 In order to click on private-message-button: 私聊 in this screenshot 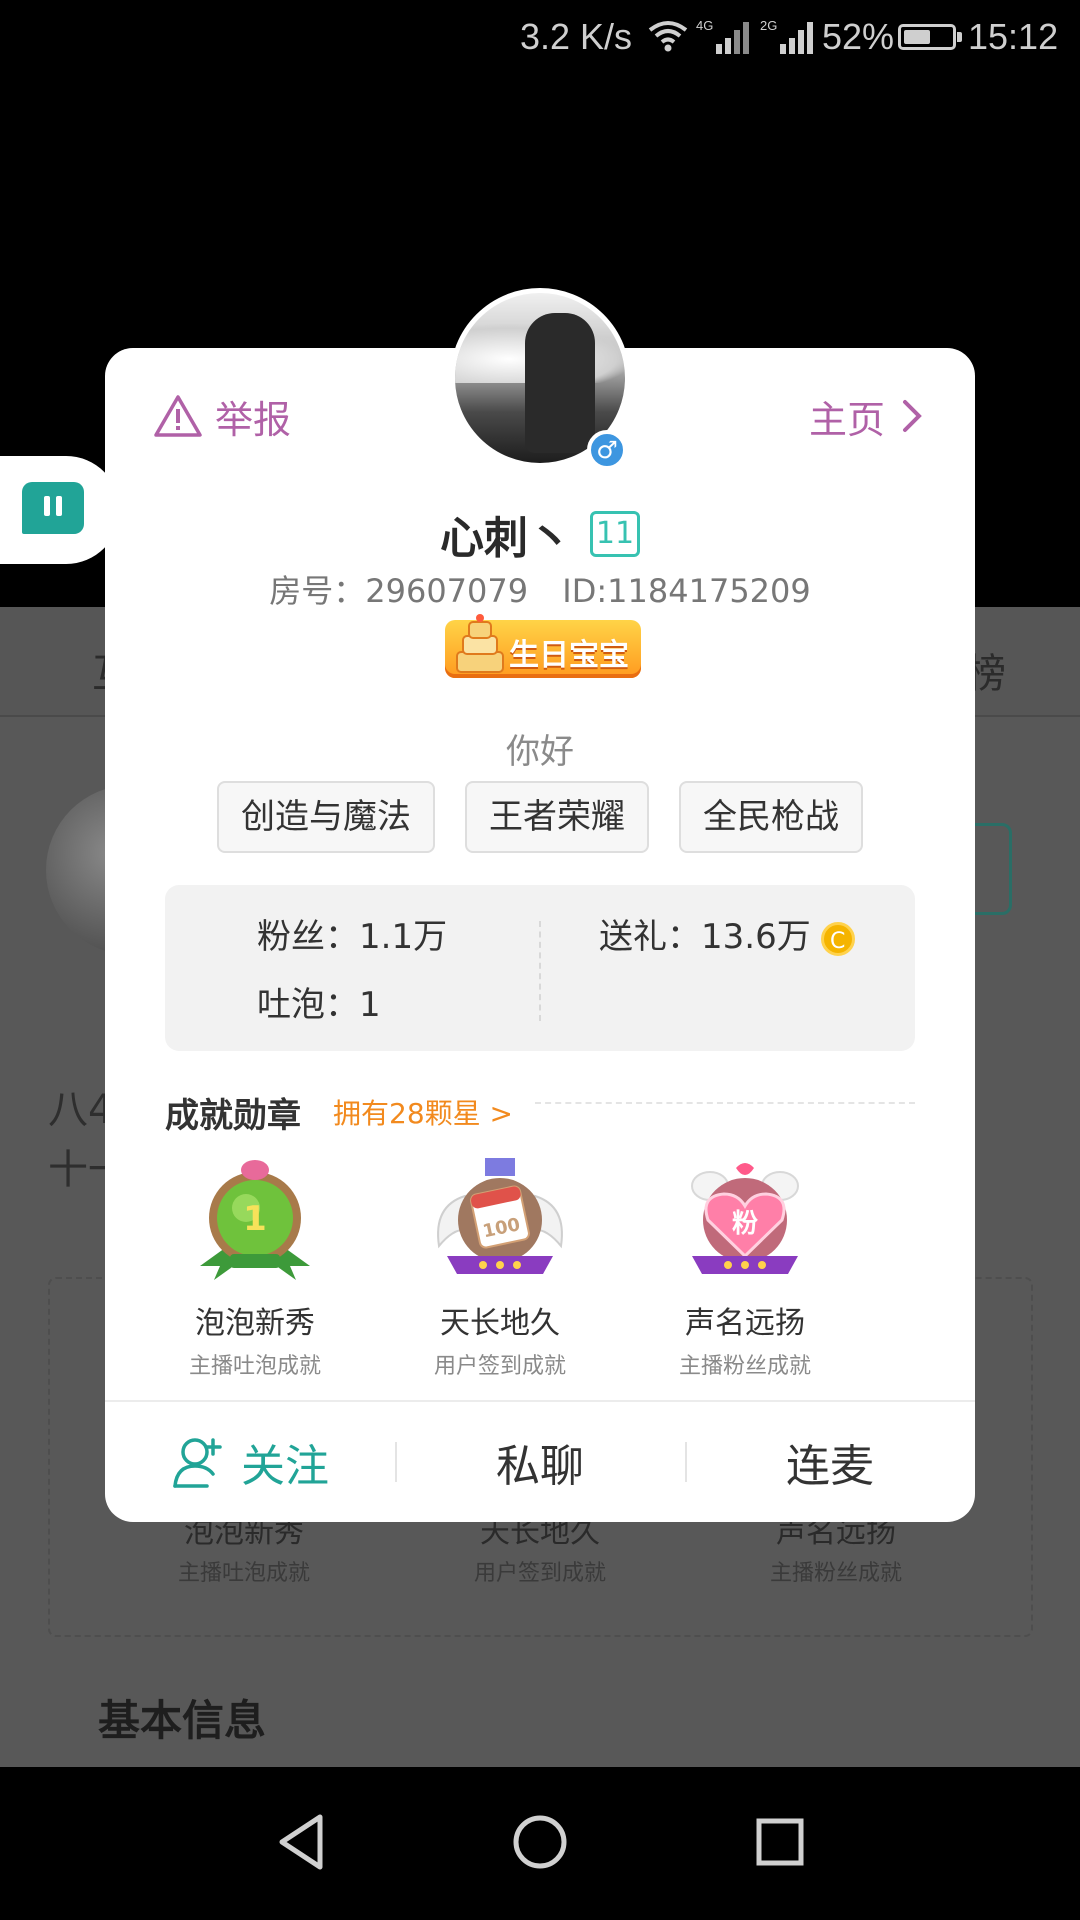, I will do `click(540, 1462)`.